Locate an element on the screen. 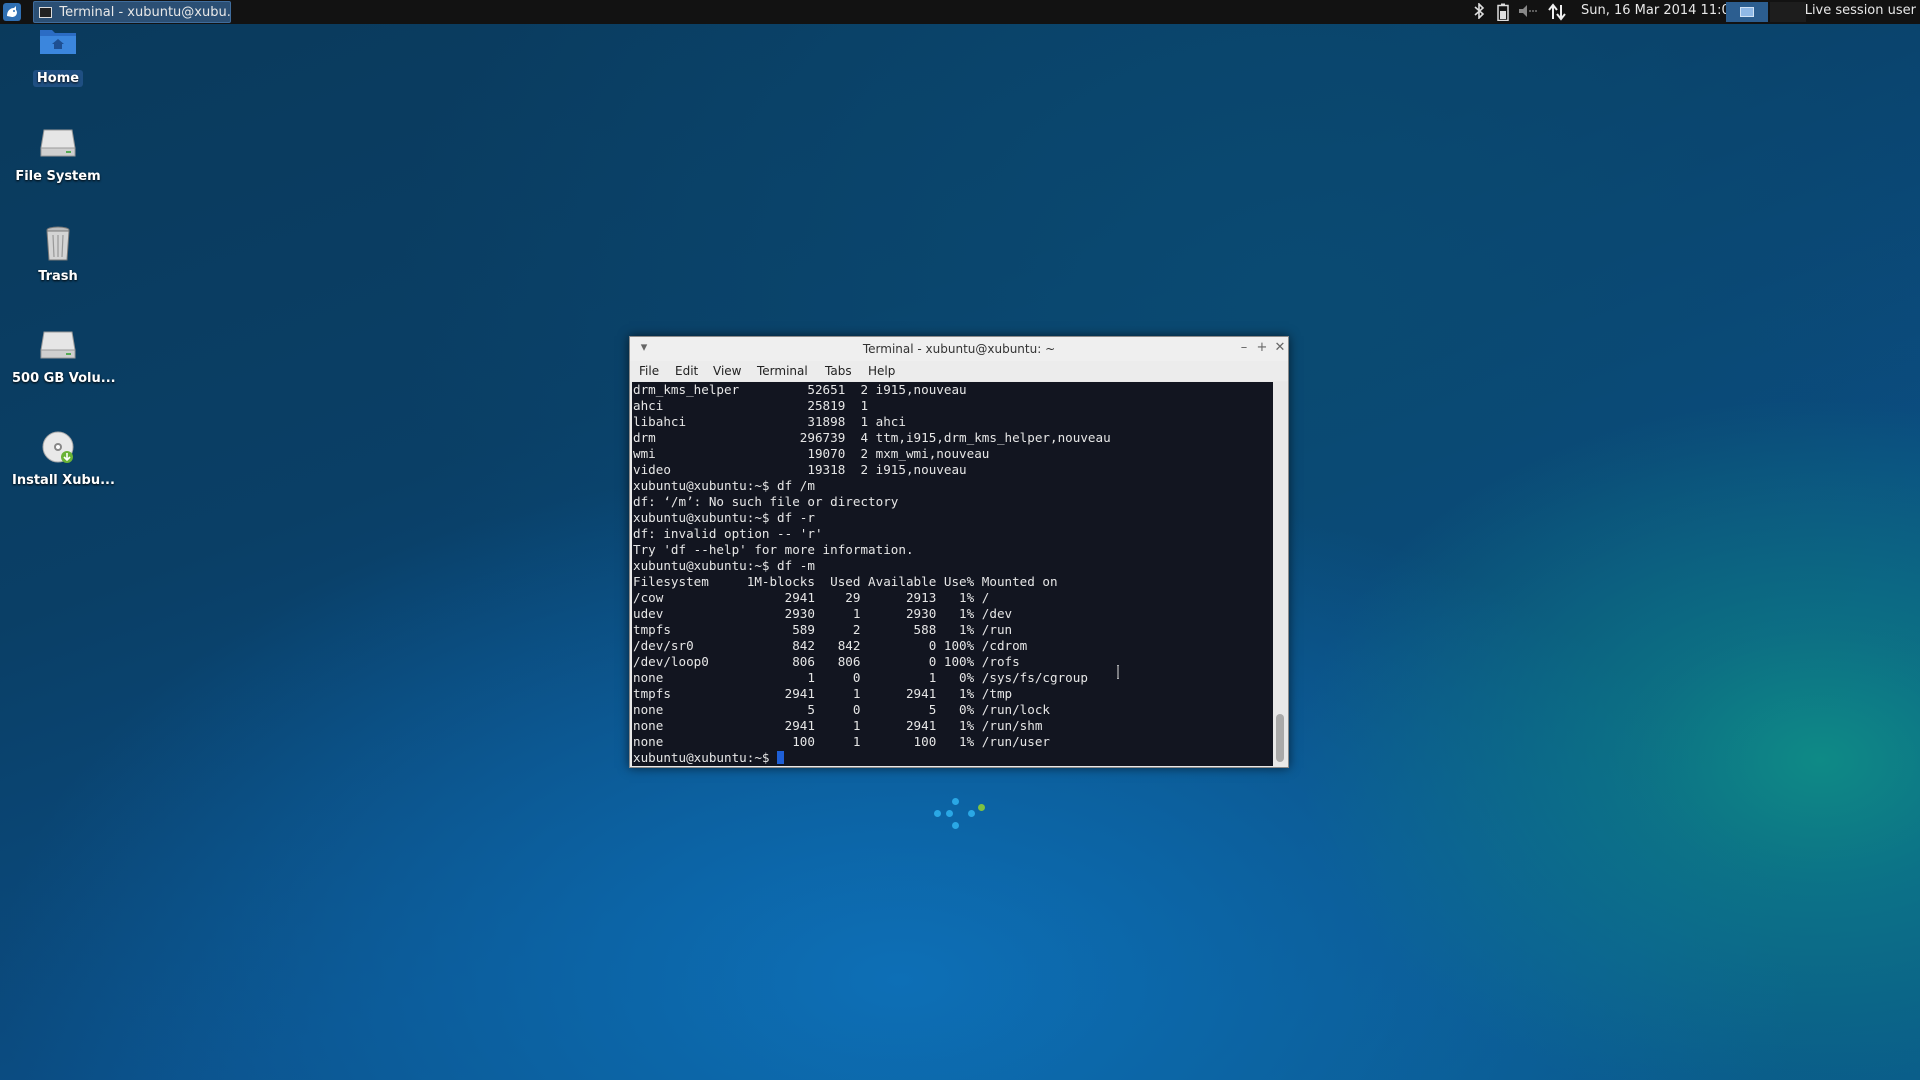 Image resolution: width=1920 pixels, height=1080 pixels. terminal-scrollbar is located at coordinates (1280, 574).